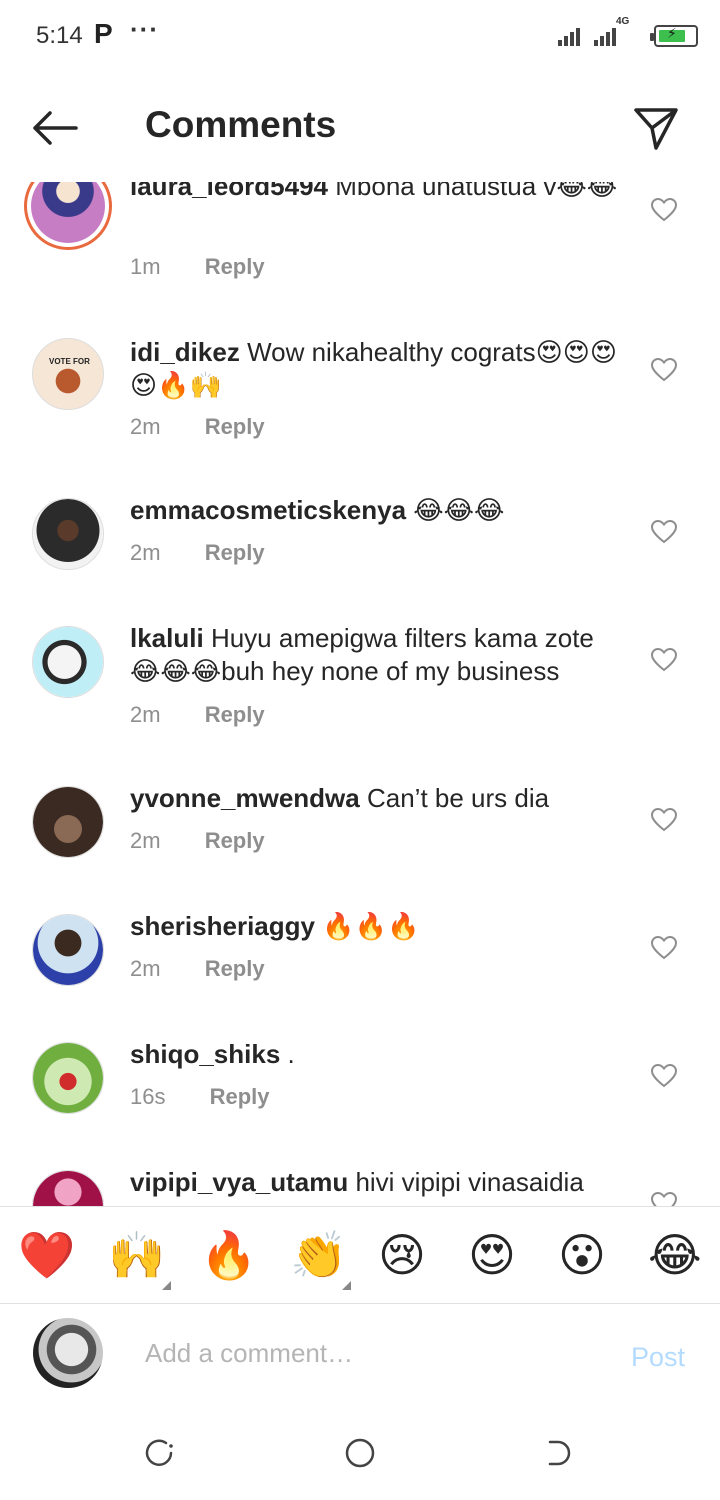 This screenshot has height=1500, width=720. I want to click on clapping-hands-emoji: 👏, so click(318, 1255).